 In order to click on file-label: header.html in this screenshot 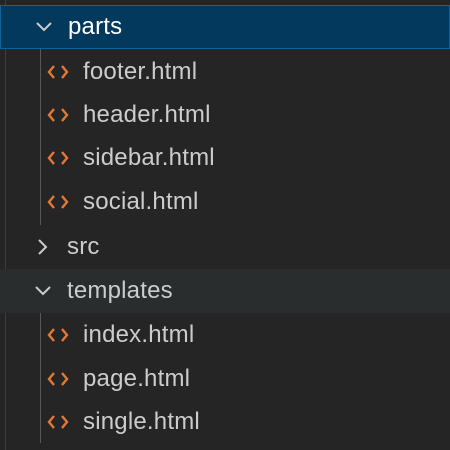, I will do `click(147, 114)`.